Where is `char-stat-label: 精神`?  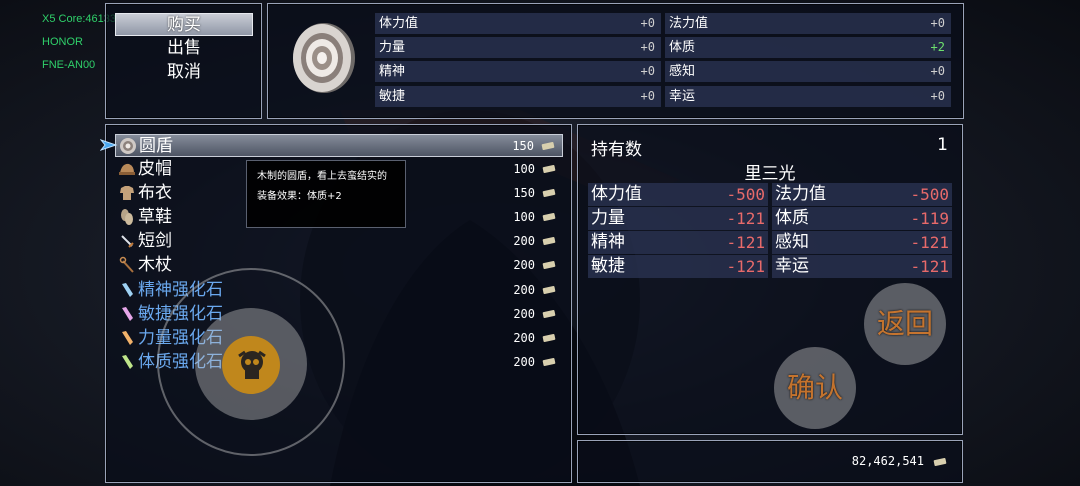 char-stat-label: 精神 is located at coordinates (608, 242).